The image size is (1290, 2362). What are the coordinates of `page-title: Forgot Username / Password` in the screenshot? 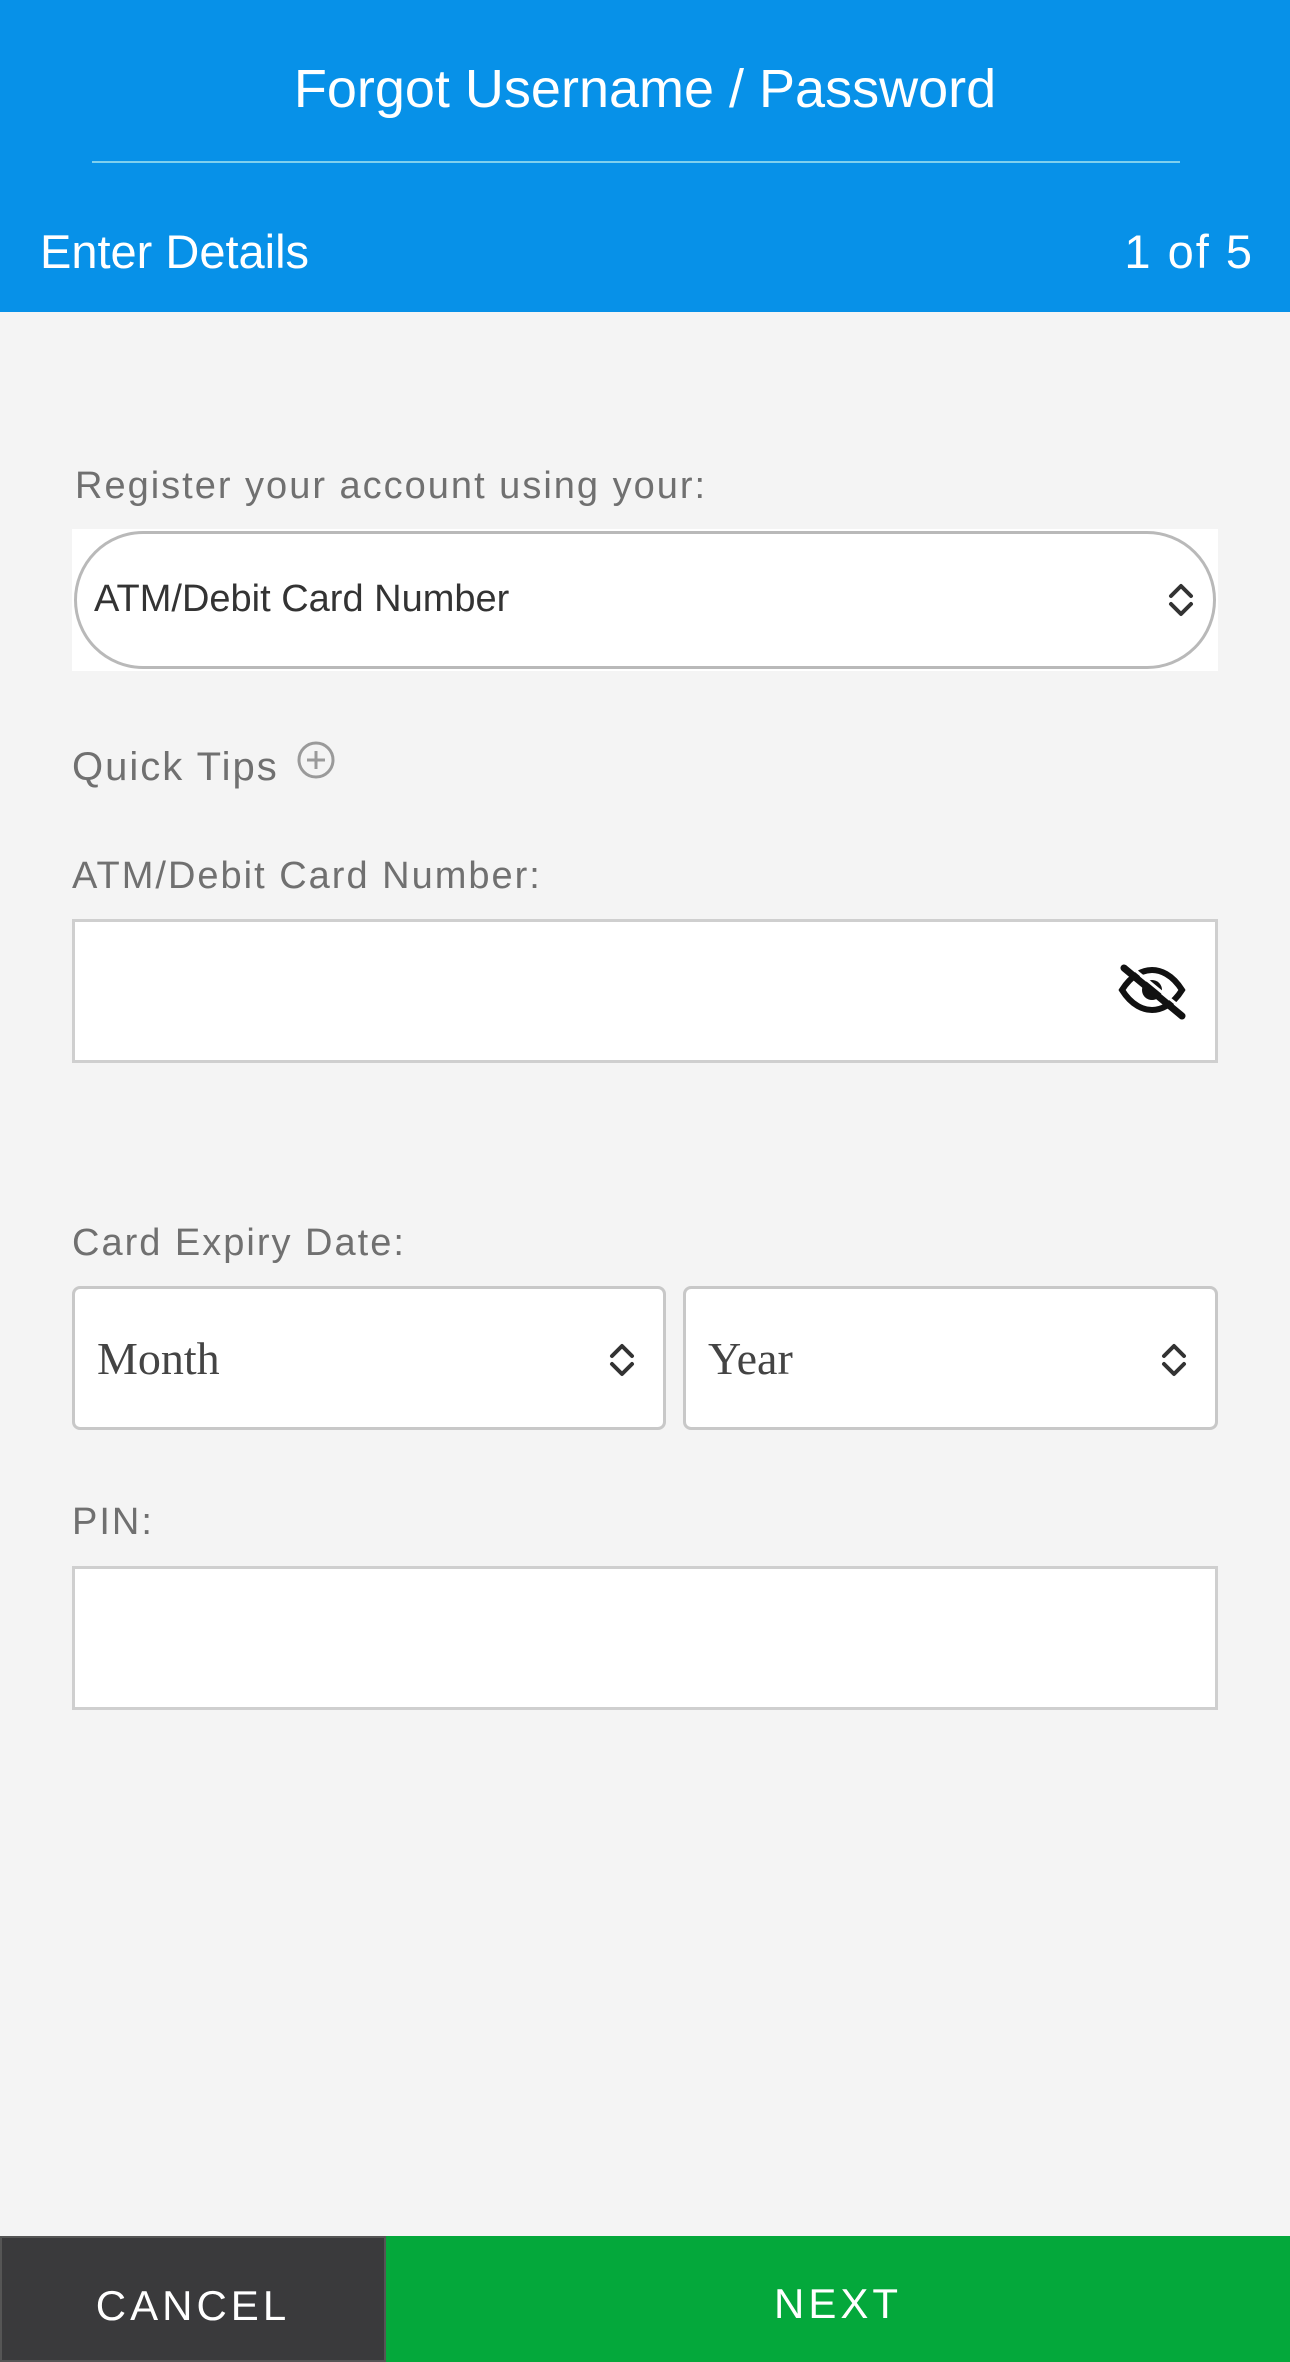 It's located at (645, 89).